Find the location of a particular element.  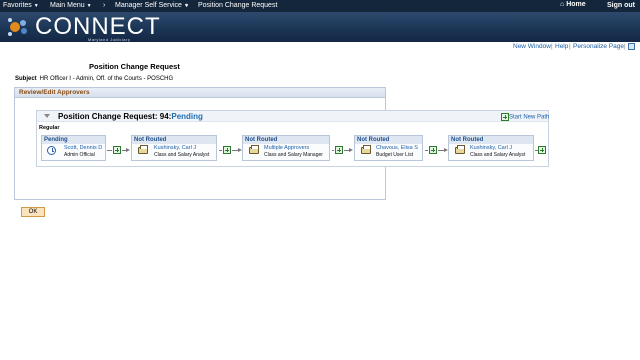

chain-title: Position Change Request: 94:Pending is located at coordinates (130, 116).